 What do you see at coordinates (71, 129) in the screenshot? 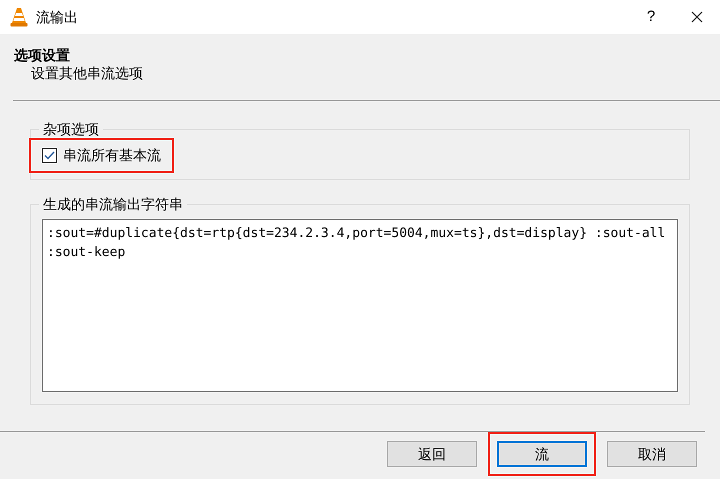
I see `group-title: 杂项选项` at bounding box center [71, 129].